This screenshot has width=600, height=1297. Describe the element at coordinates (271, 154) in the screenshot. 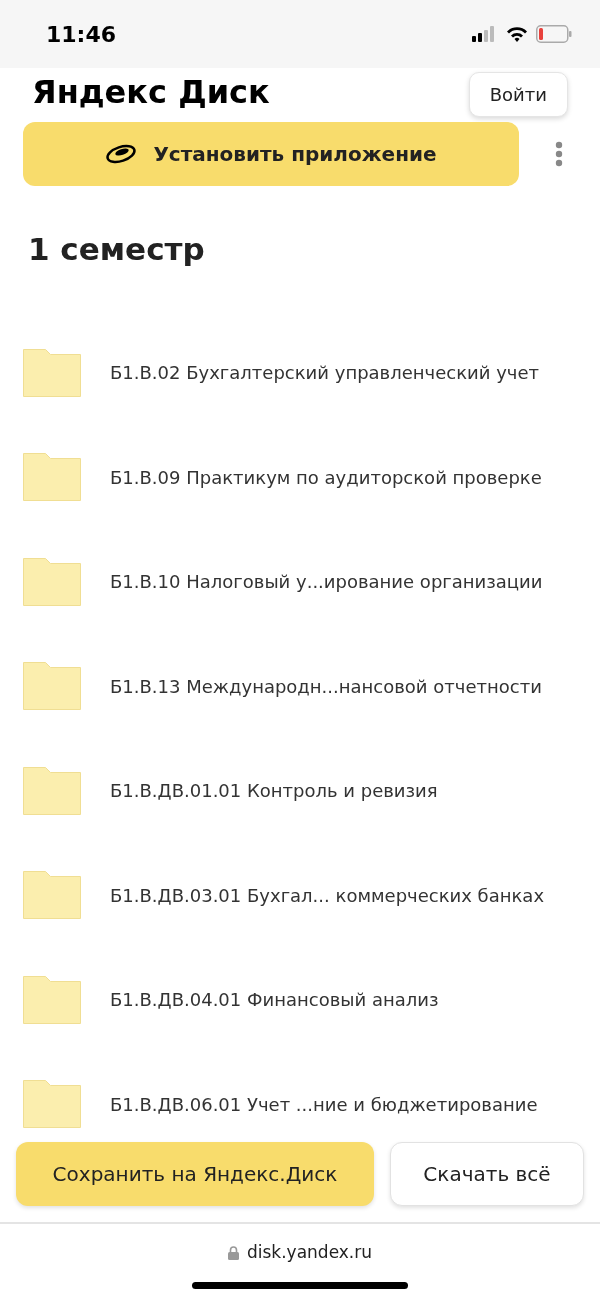

I see `install-app-button: Установить приложение` at that location.